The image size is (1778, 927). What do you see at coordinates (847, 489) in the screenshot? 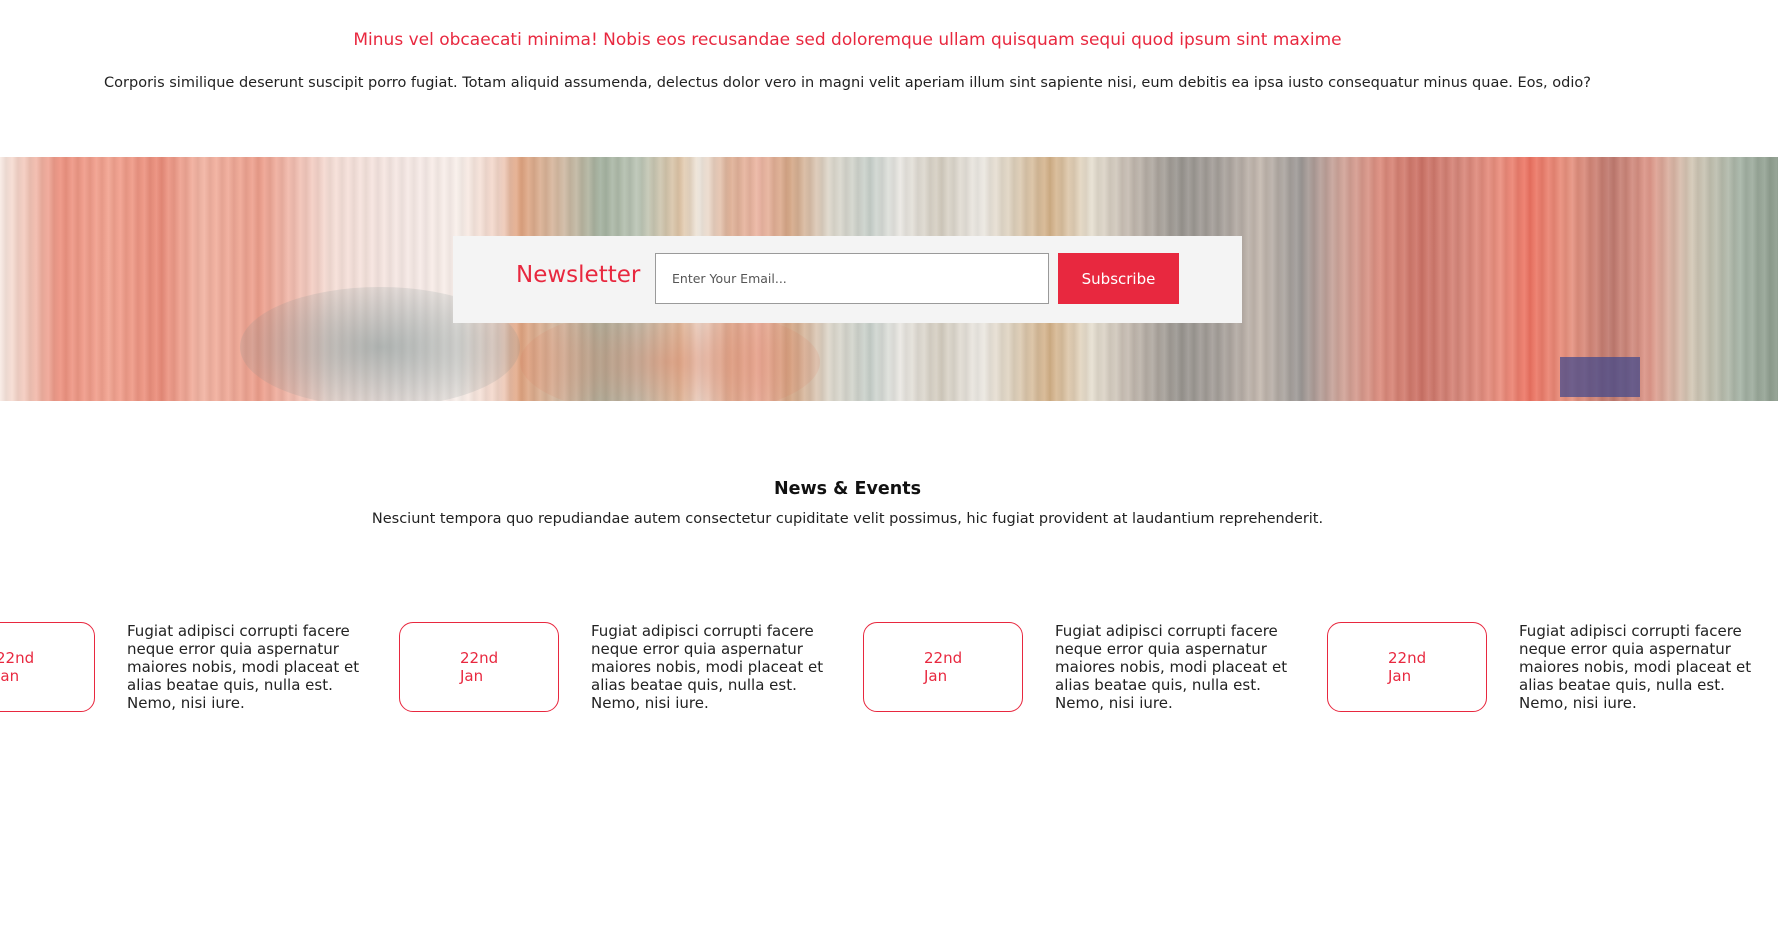
I see `news-events-title: News & Events` at bounding box center [847, 489].